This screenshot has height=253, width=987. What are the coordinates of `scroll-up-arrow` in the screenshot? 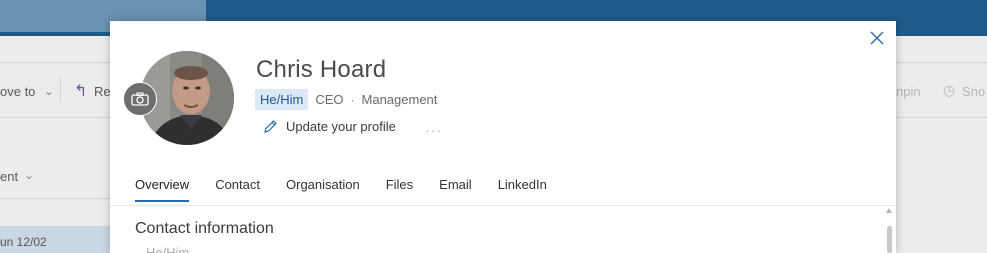 It's located at (889, 210).